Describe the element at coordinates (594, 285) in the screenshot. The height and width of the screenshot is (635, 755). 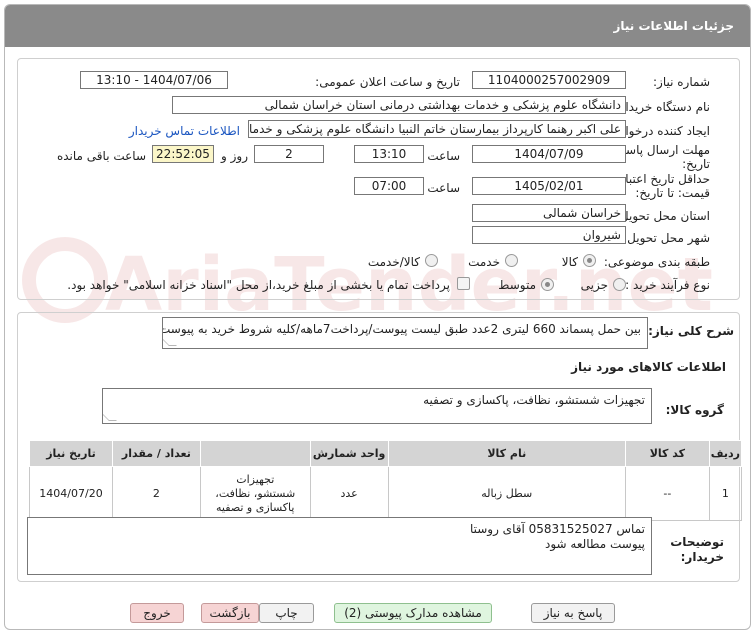
I see `process-option-minor: جزیی` at that location.